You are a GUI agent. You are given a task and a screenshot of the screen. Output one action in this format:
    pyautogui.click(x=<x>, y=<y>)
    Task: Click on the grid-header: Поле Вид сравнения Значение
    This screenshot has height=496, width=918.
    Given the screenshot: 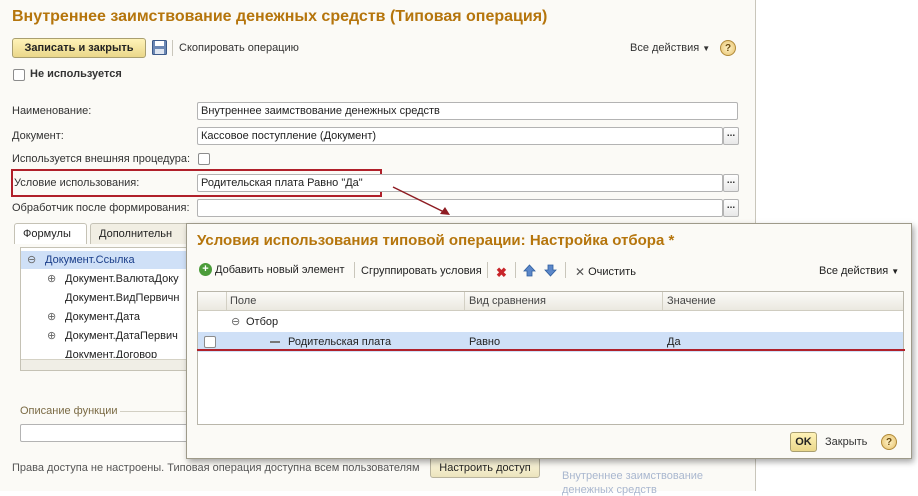 What is the action you would take?
    pyautogui.click(x=550, y=301)
    